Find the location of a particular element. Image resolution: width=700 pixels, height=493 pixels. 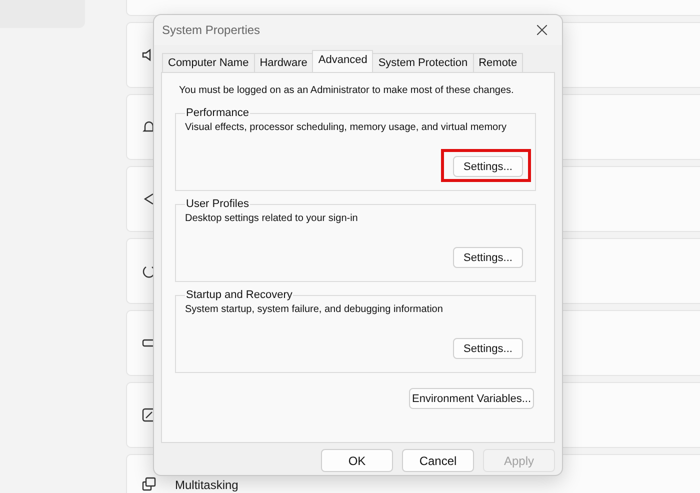

group-title: User Profiles is located at coordinates (217, 204).